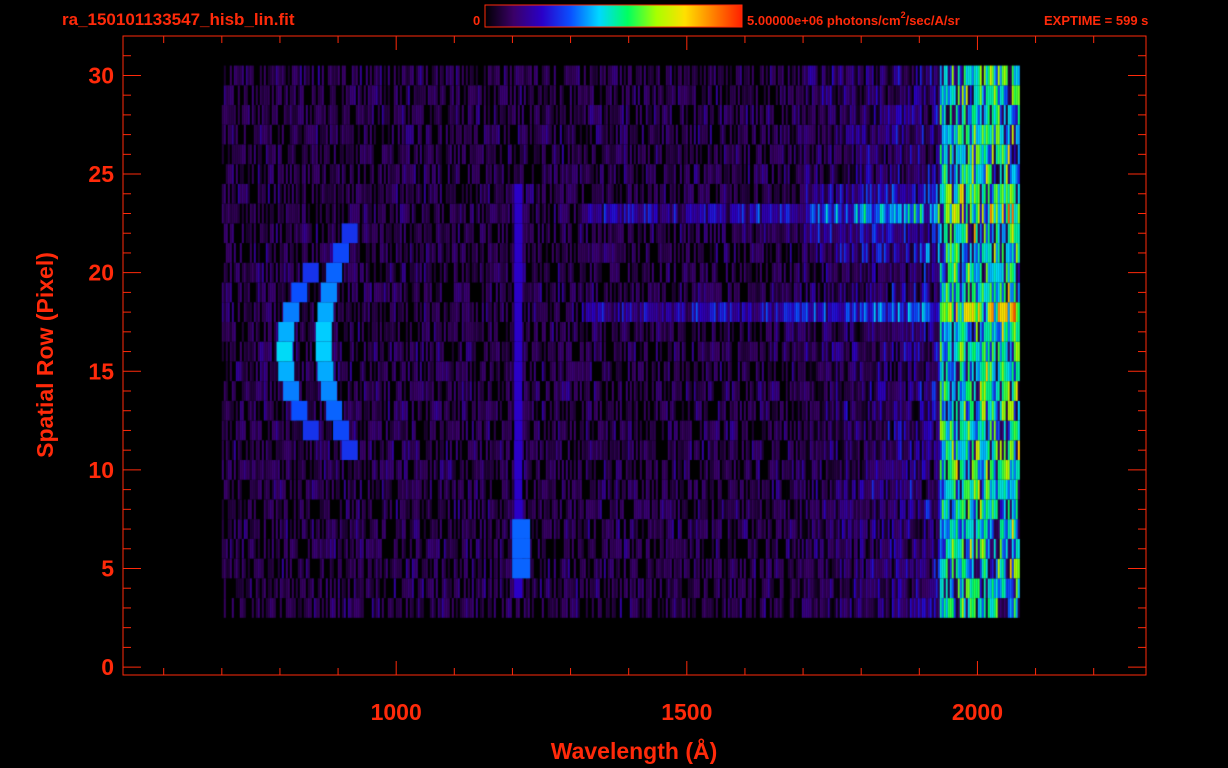  I want to click on y-axis-label: Spatial Row (Pixel), so click(45, 355).